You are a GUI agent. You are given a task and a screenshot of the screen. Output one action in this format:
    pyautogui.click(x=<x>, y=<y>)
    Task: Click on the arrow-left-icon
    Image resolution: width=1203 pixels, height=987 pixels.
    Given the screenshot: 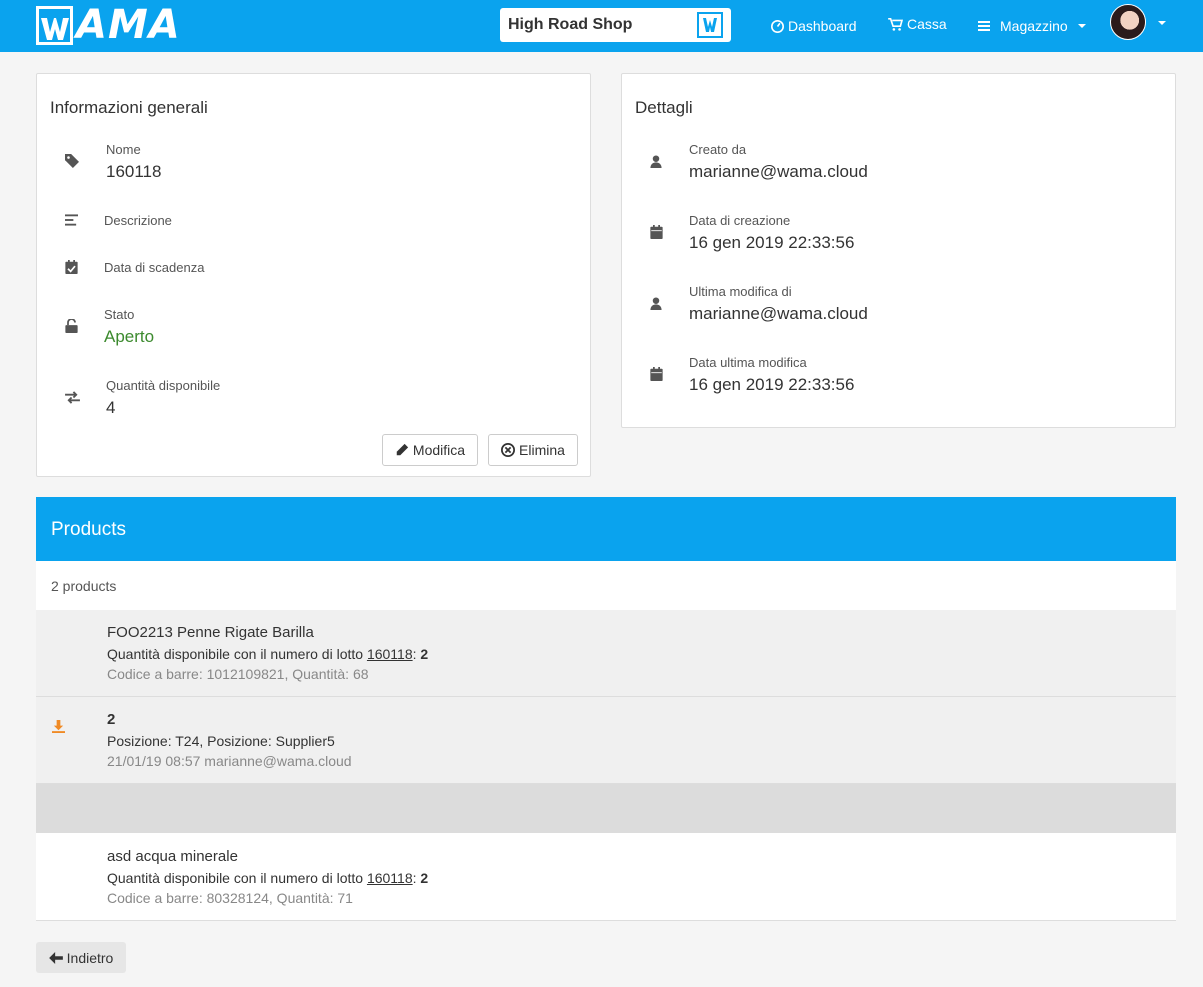 What is the action you would take?
    pyautogui.click(x=55, y=957)
    